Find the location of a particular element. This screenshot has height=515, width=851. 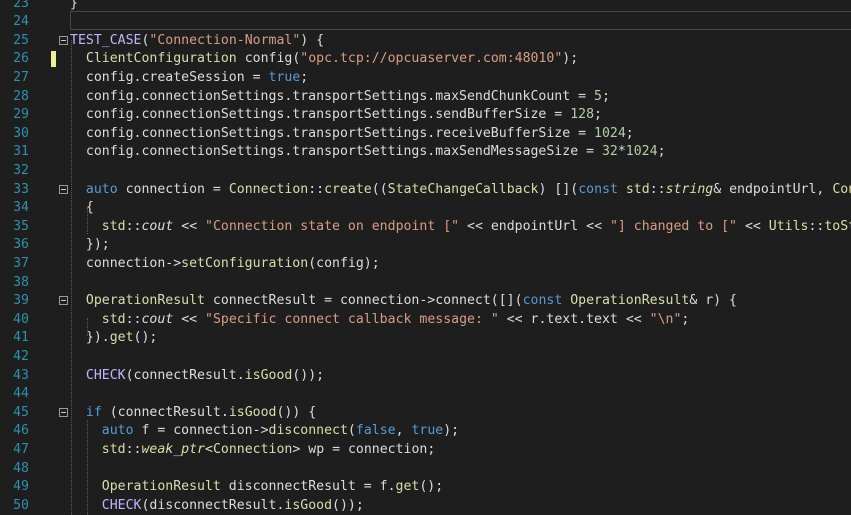

line-number: 46 is located at coordinates (21, 431).